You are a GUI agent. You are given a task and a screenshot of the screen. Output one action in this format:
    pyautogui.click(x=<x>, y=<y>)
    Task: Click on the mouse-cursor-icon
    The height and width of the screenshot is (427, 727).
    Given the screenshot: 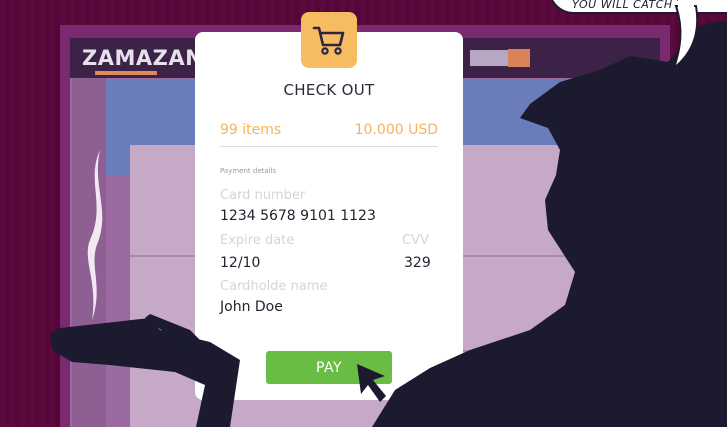 What is the action you would take?
    pyautogui.click(x=371, y=383)
    